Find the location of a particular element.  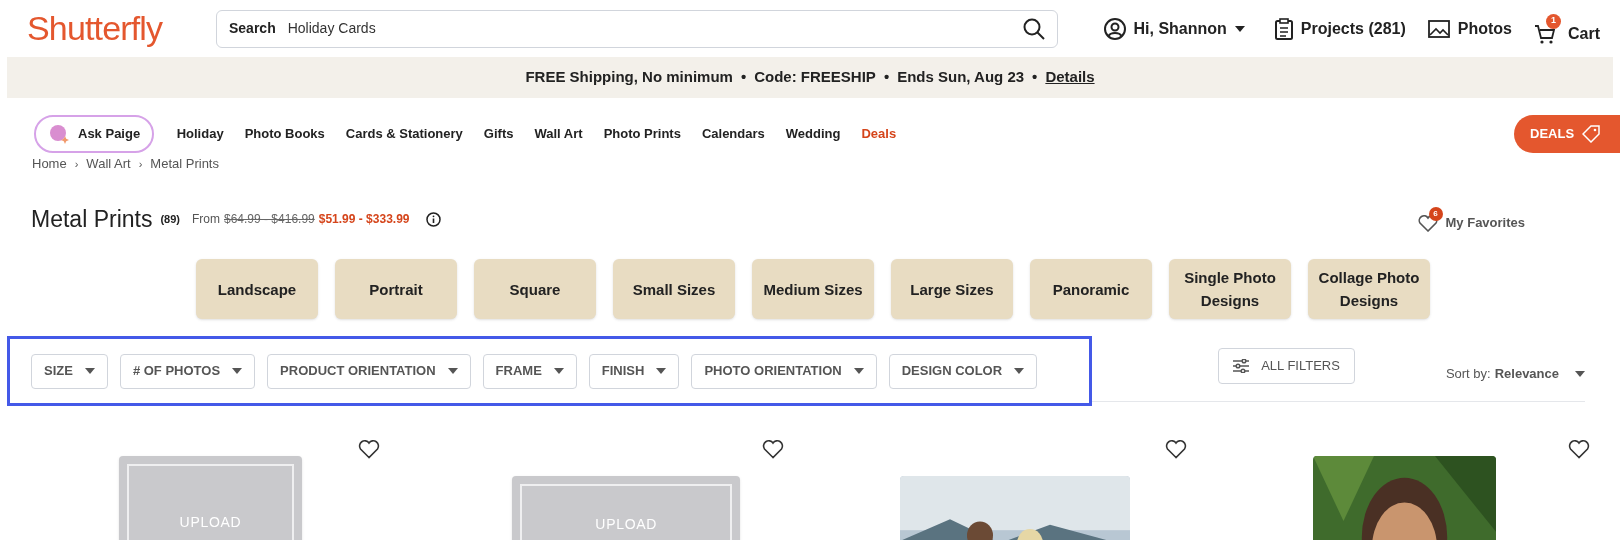

nav-link: Calendars is located at coordinates (733, 133).